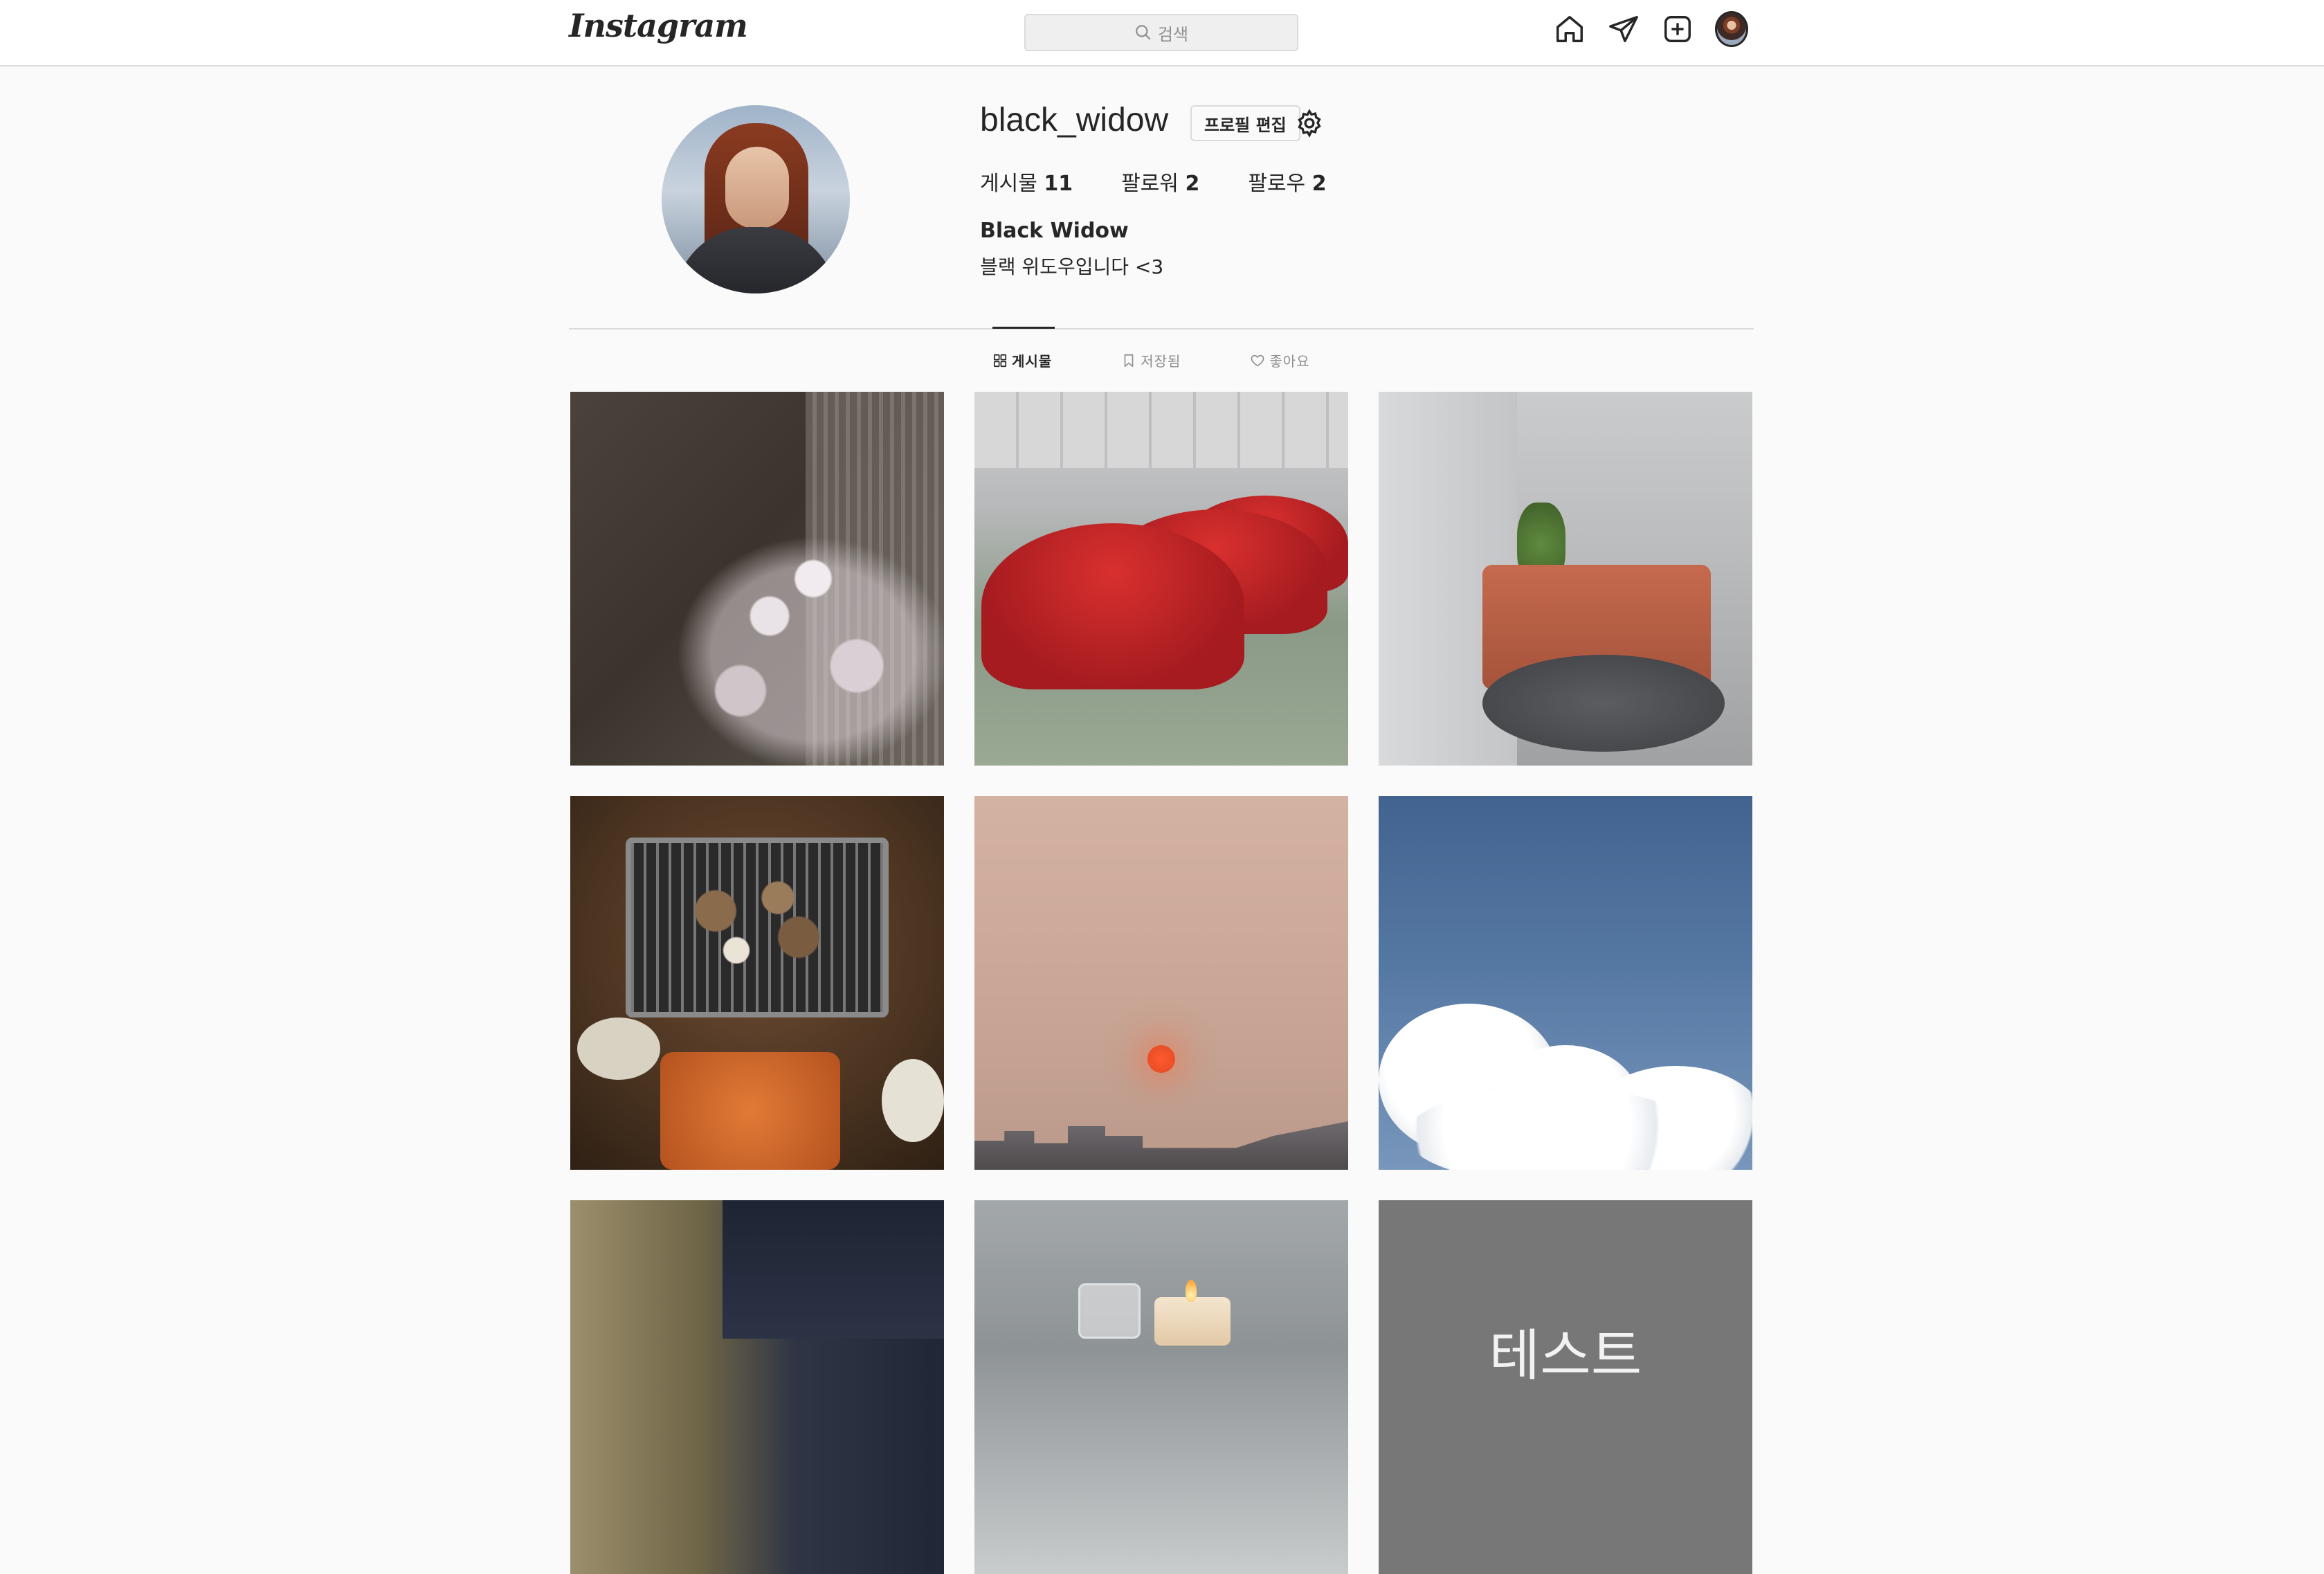 The height and width of the screenshot is (1574, 2324). Describe the element at coordinates (833, 1269) in the screenshot. I see `photo-window` at that location.